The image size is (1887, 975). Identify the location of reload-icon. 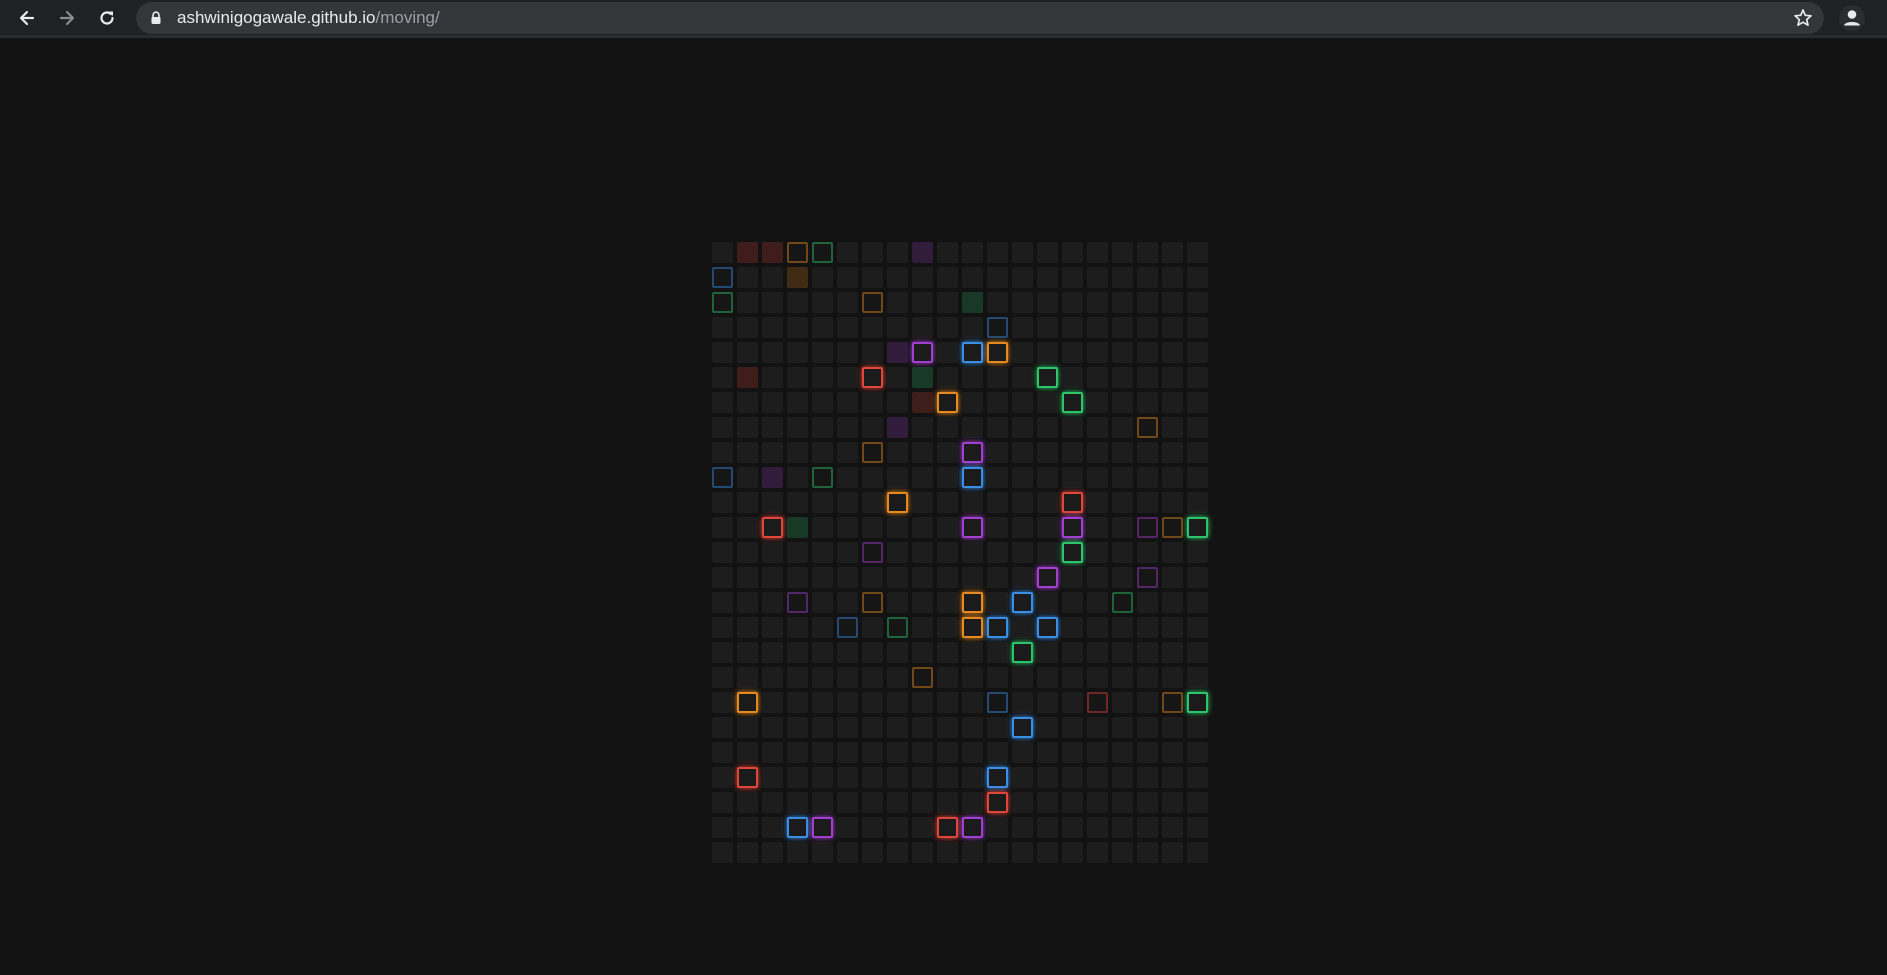
(107, 18).